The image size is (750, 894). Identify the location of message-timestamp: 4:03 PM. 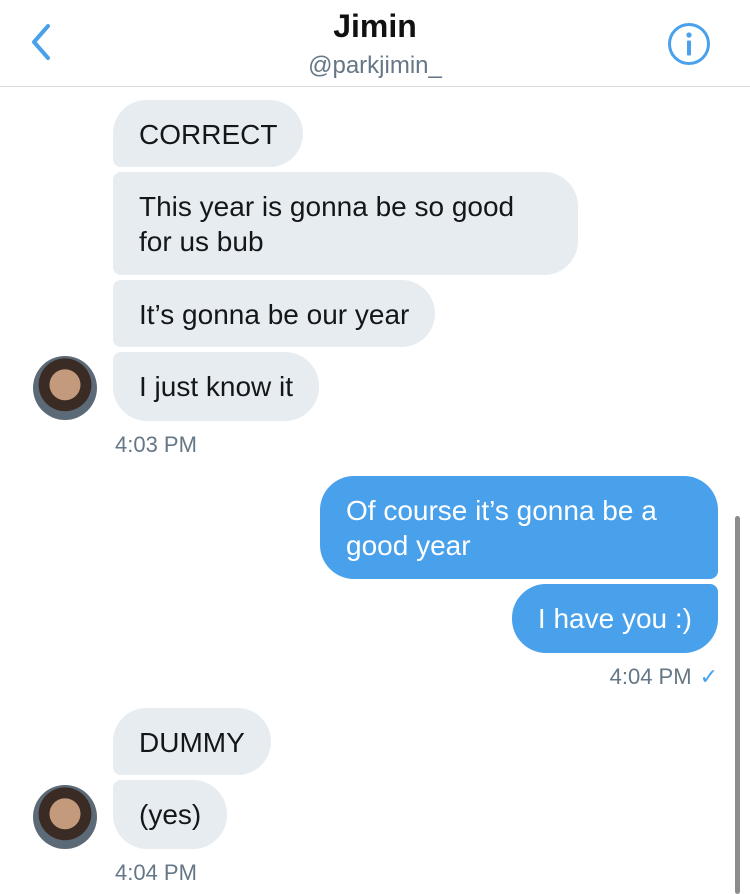
(156, 444).